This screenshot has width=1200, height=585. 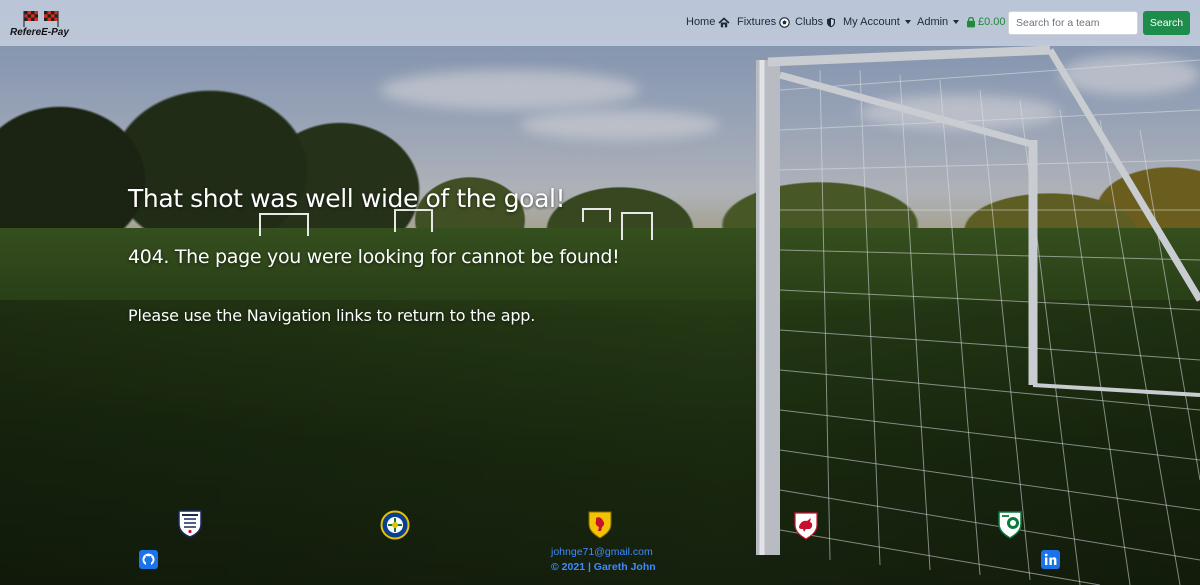 I want to click on home-icon, so click(x=724, y=21).